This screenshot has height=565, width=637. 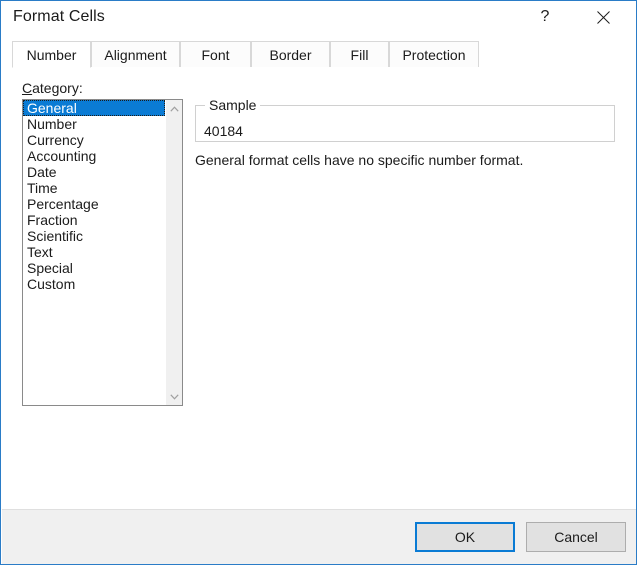 What do you see at coordinates (94, 252) in the screenshot?
I see `list-item: Text` at bounding box center [94, 252].